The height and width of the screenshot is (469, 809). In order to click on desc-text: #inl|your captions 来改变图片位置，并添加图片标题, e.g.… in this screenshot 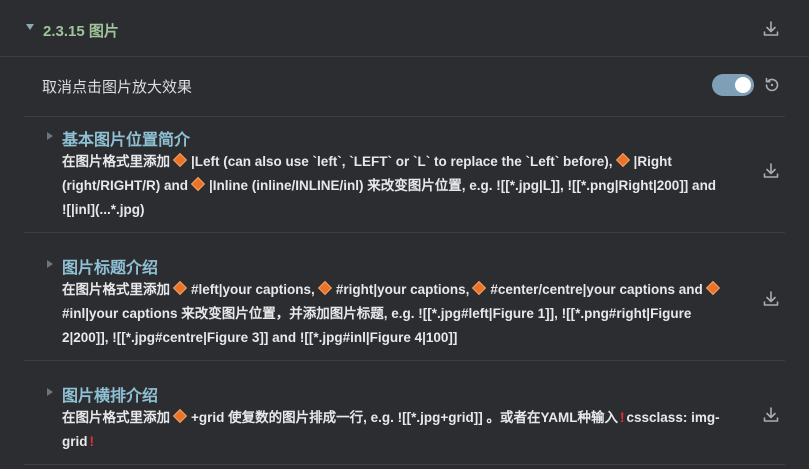, I will do `click(377, 325)`.